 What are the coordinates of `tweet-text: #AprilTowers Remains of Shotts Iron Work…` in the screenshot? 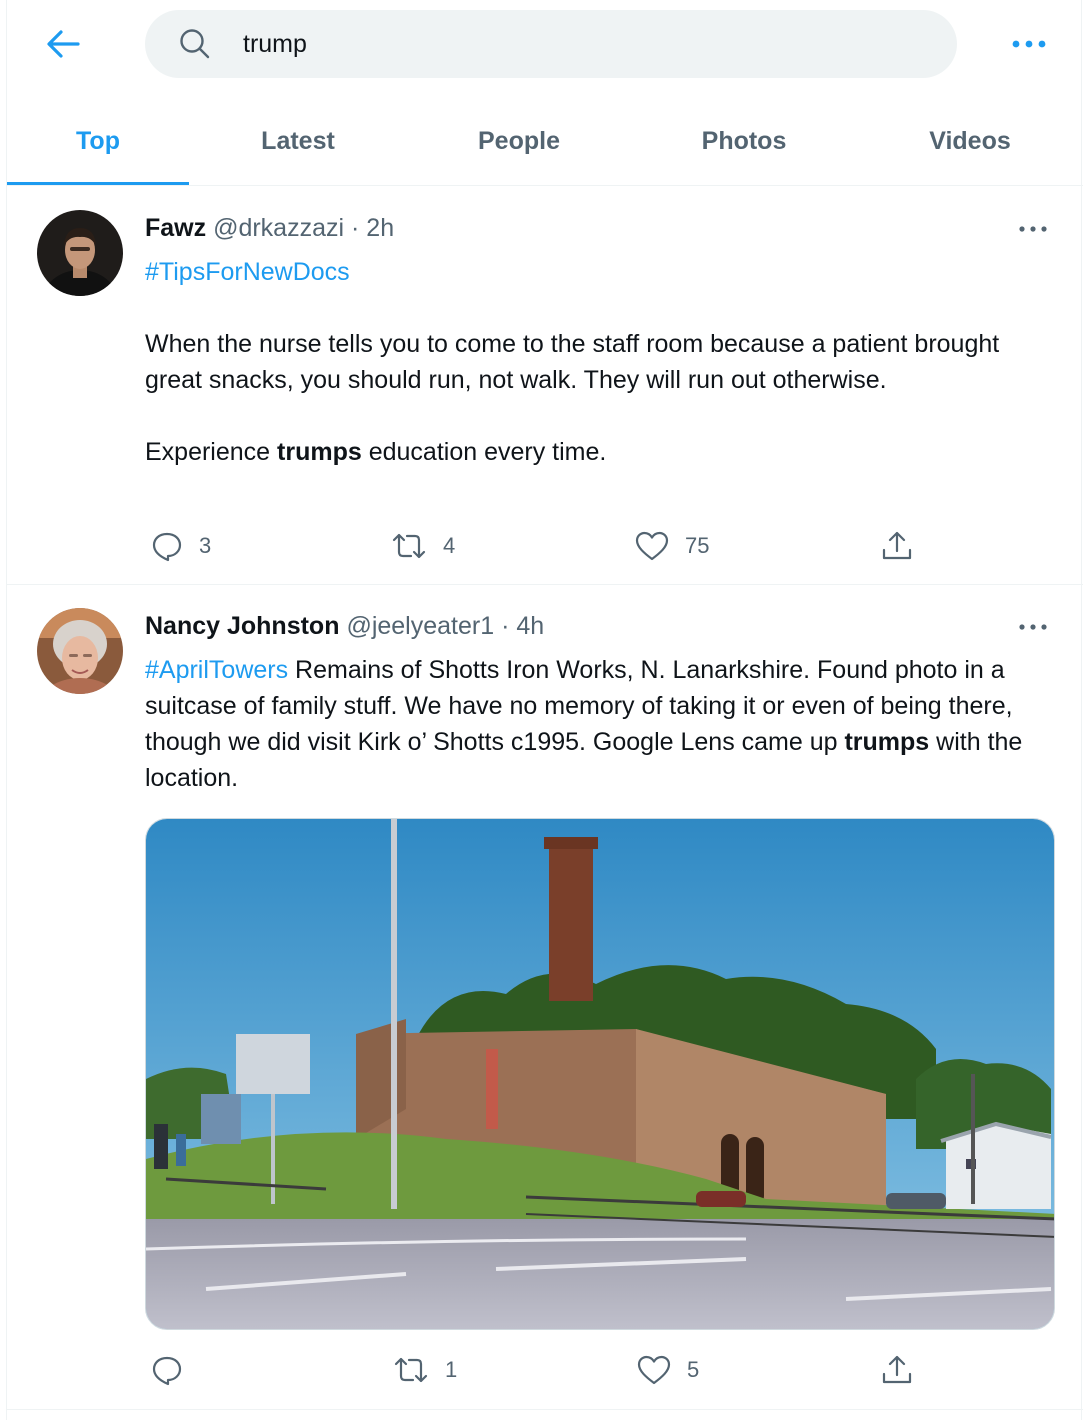 It's located at (601, 724).